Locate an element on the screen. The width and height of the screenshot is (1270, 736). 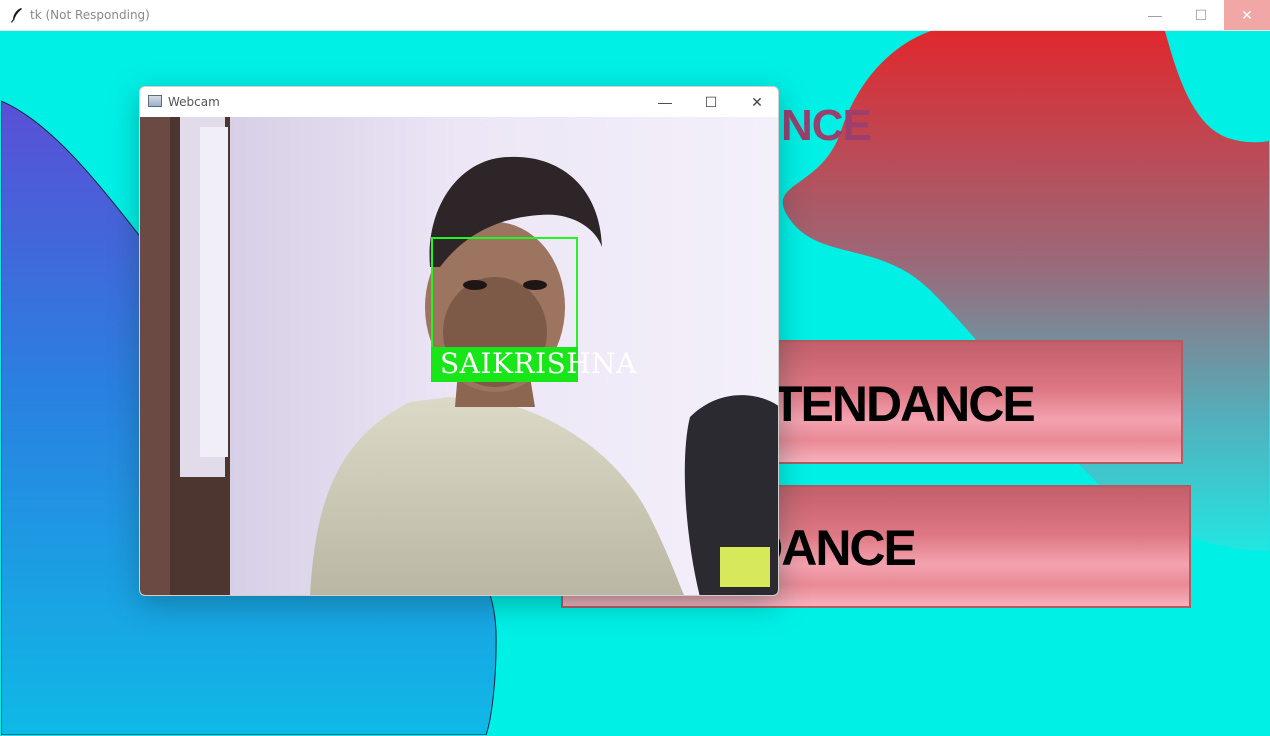
feather-icon is located at coordinates (16, 15).